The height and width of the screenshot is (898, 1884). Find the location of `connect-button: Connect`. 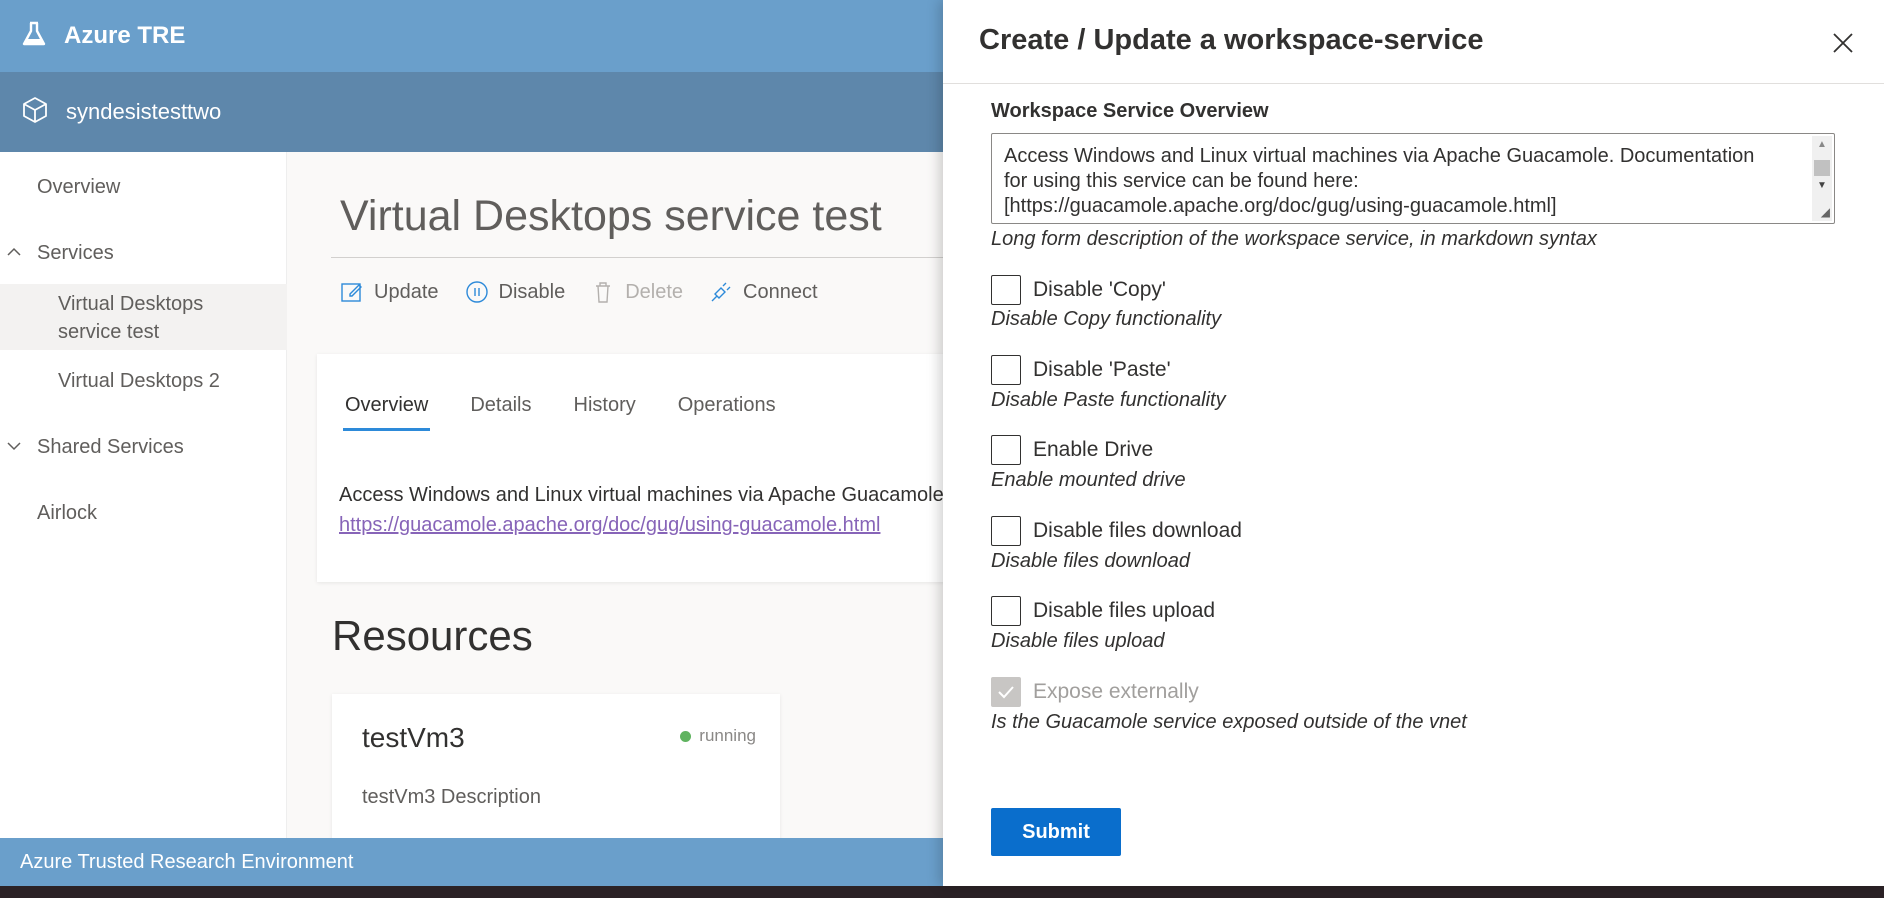

connect-button: Connect is located at coordinates (763, 292).